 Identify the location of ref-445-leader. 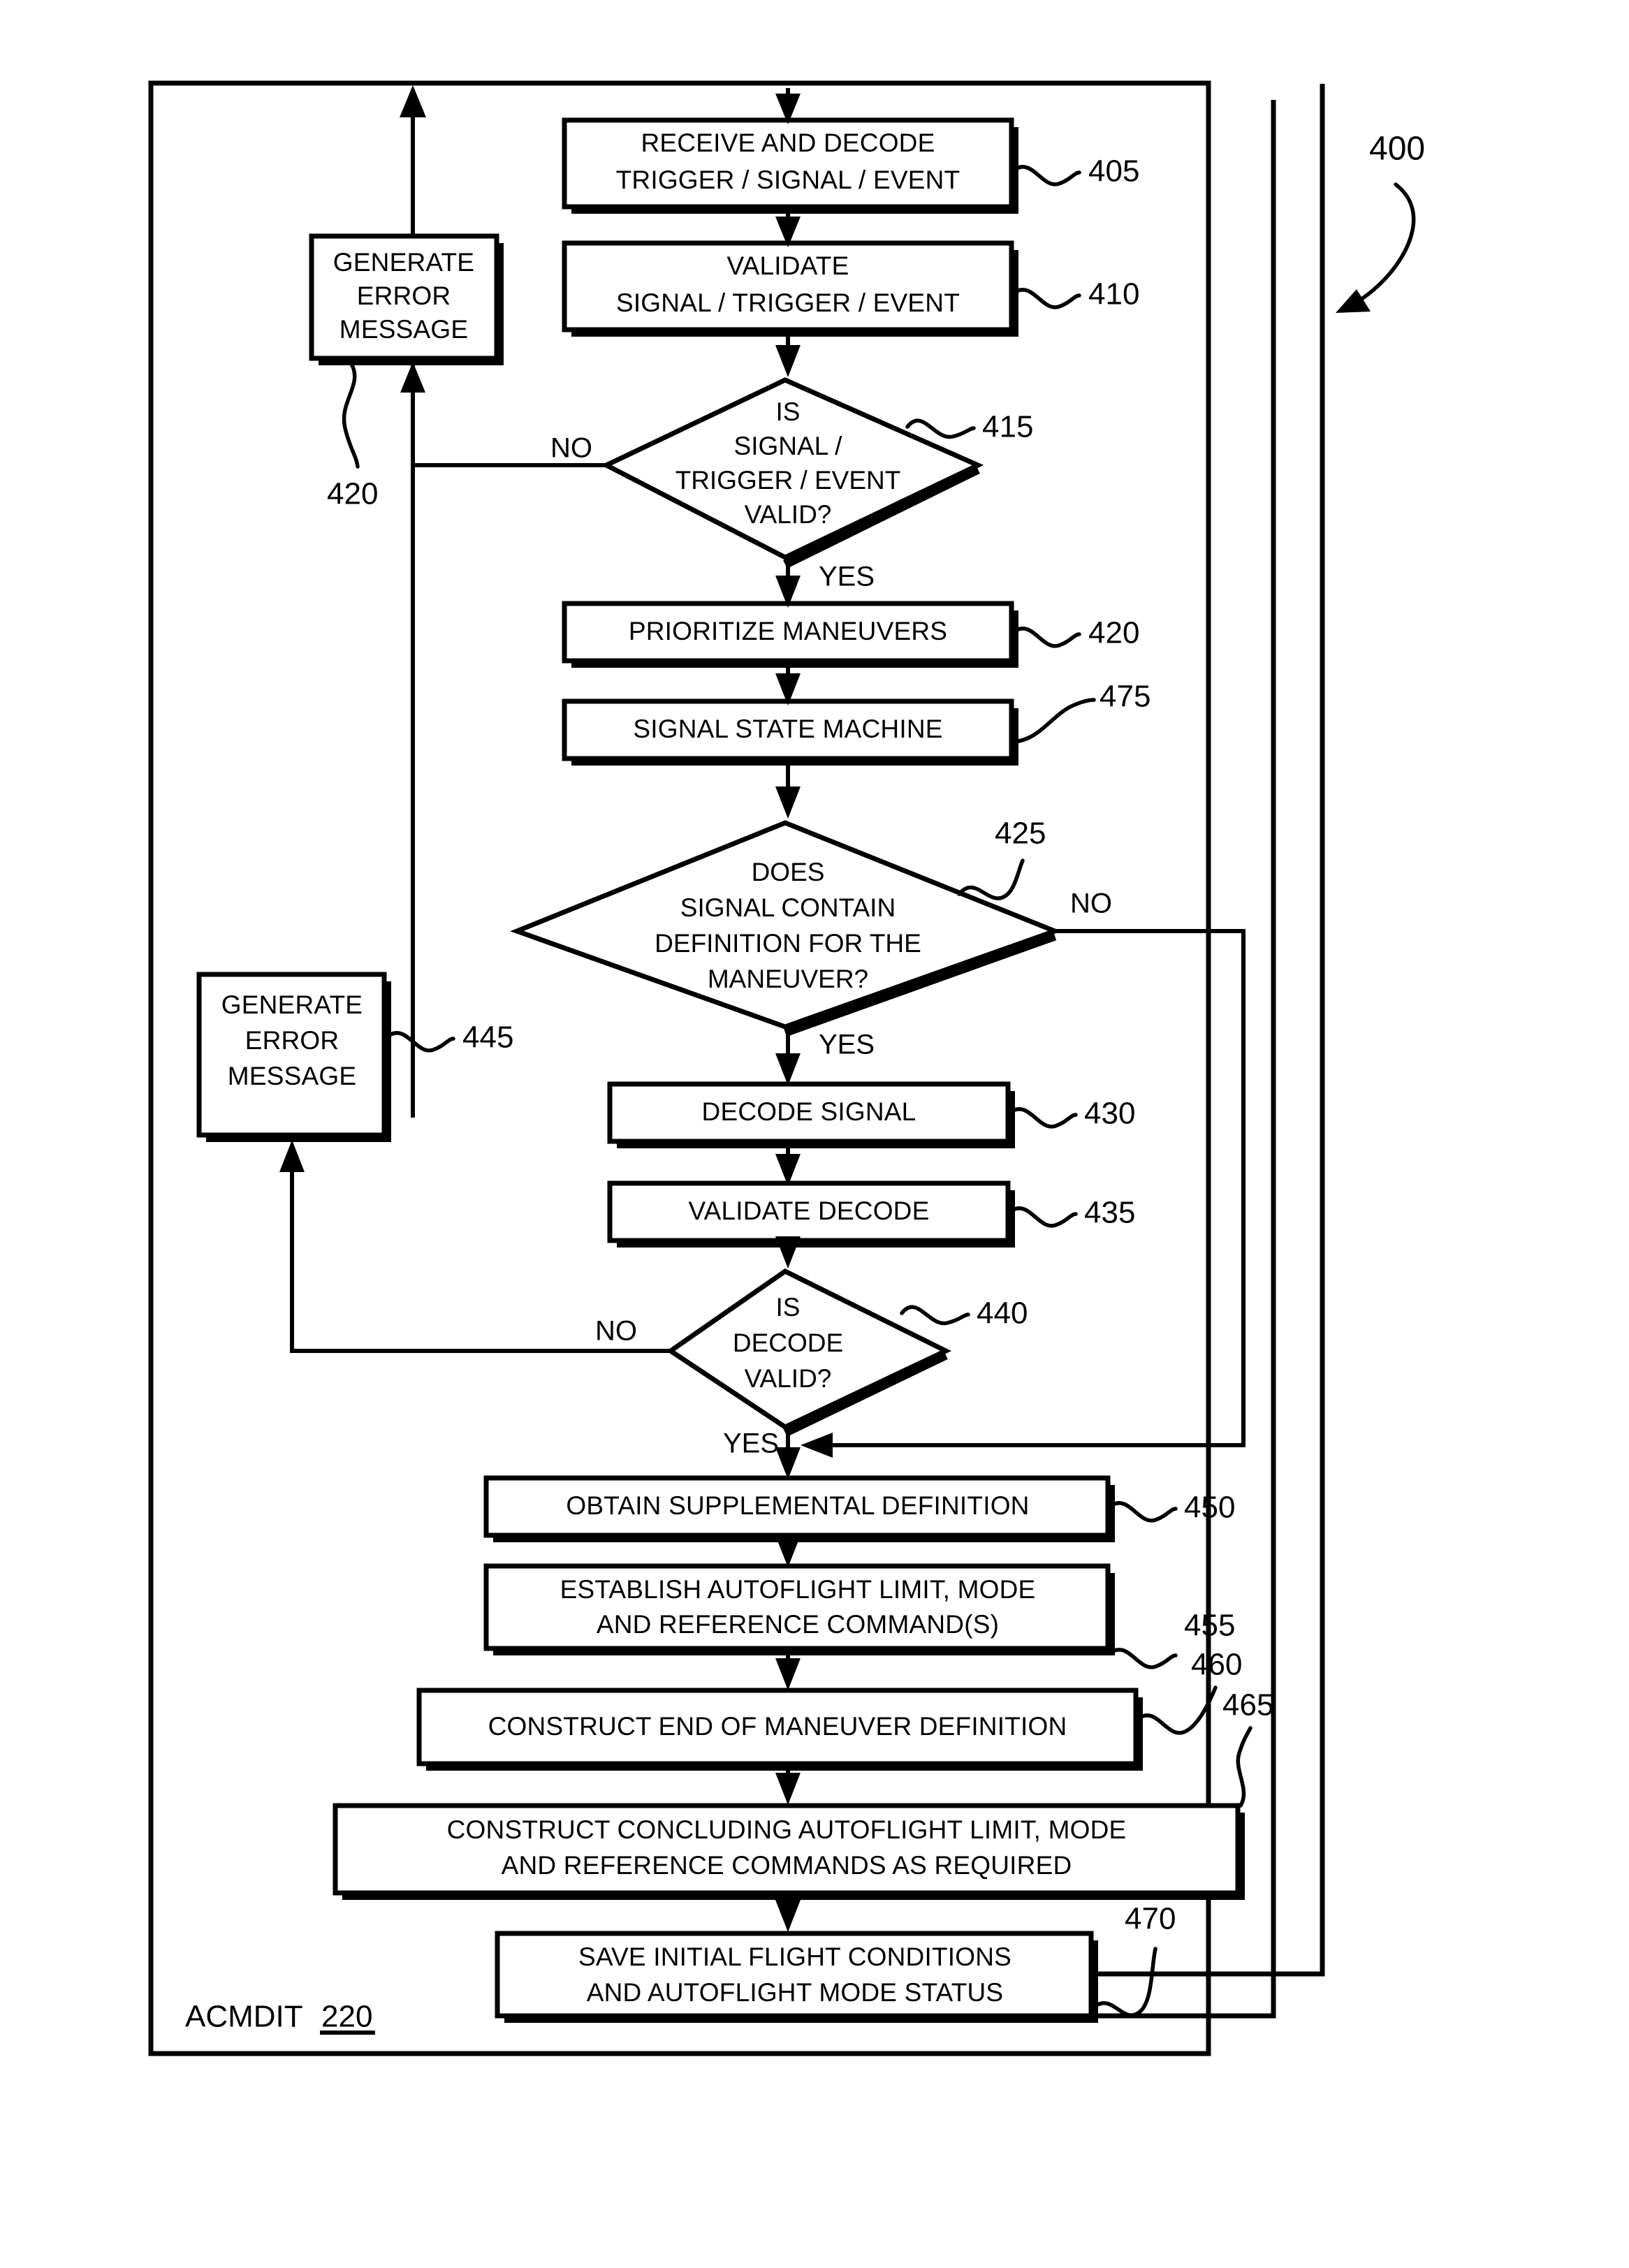
(420, 1042).